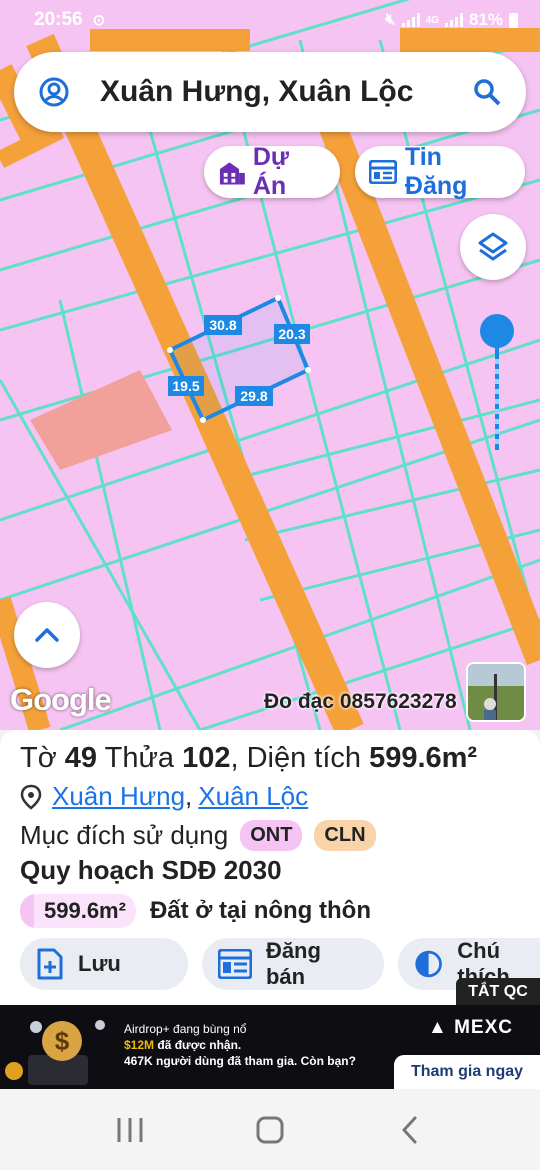 The image size is (540, 1170). Describe the element at coordinates (497, 399) in the screenshot. I see `slider-ticks` at that location.